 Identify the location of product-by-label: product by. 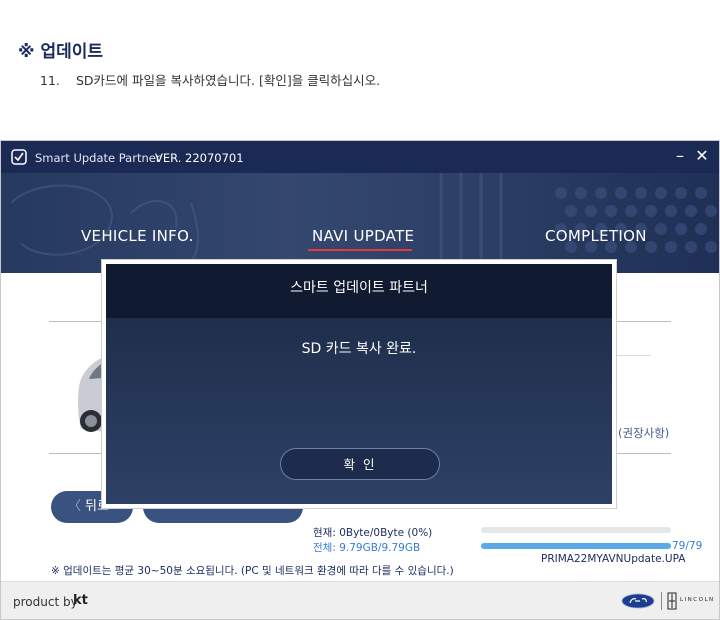
(45, 602).